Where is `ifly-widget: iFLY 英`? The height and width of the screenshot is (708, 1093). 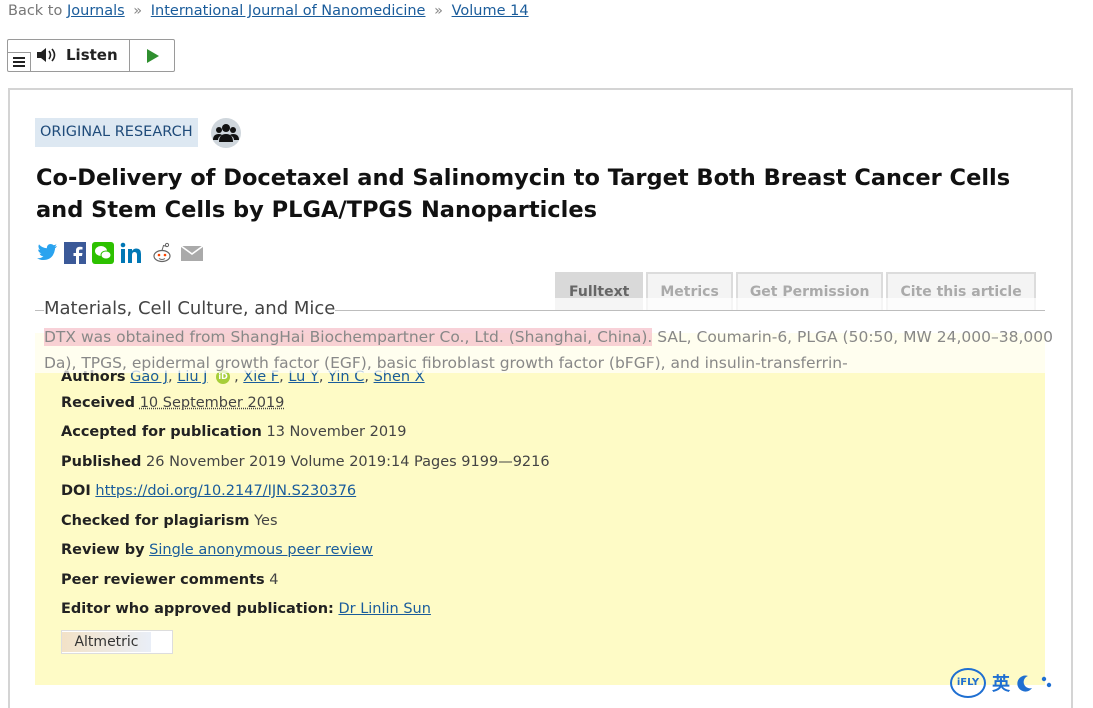
ifly-widget: iFLY 英 is located at coordinates (1003, 683).